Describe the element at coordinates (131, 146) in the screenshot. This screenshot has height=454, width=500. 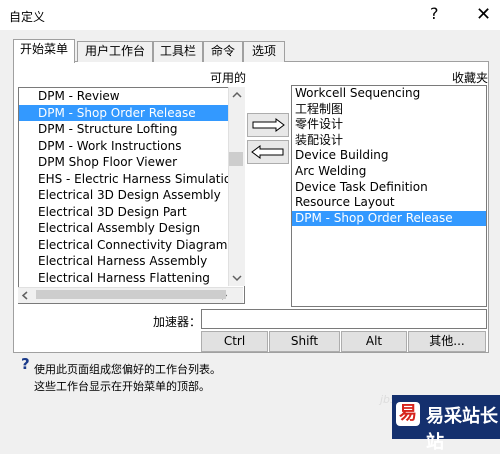
I see `list-item: DPM - Work Instructions` at that location.